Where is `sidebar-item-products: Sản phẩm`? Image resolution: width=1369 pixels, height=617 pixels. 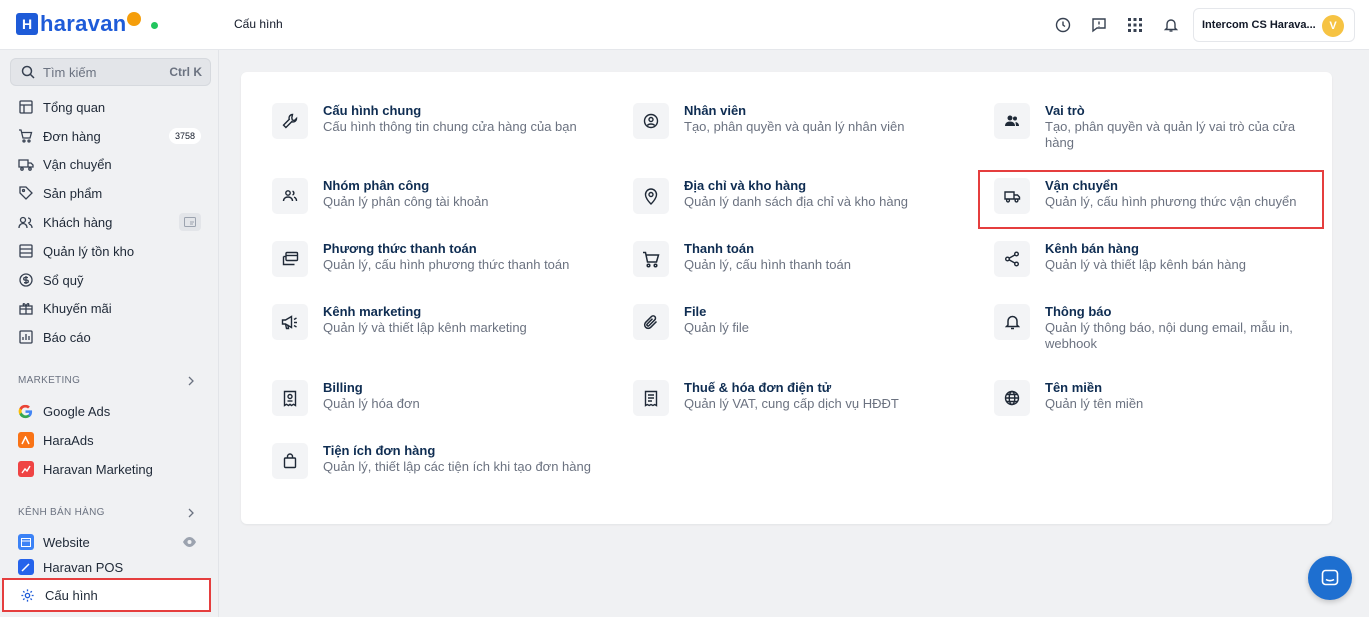 sidebar-item-products: Sản phẩm is located at coordinates (110, 193).